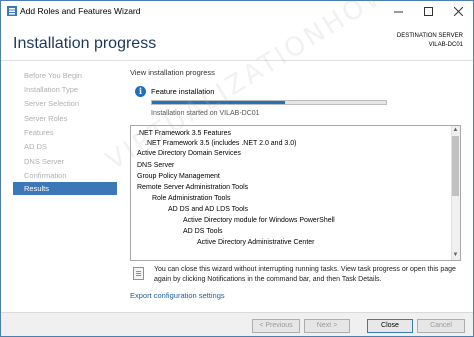 The height and width of the screenshot is (337, 474). I want to click on feature-installation-label: Feature installation, so click(183, 91).